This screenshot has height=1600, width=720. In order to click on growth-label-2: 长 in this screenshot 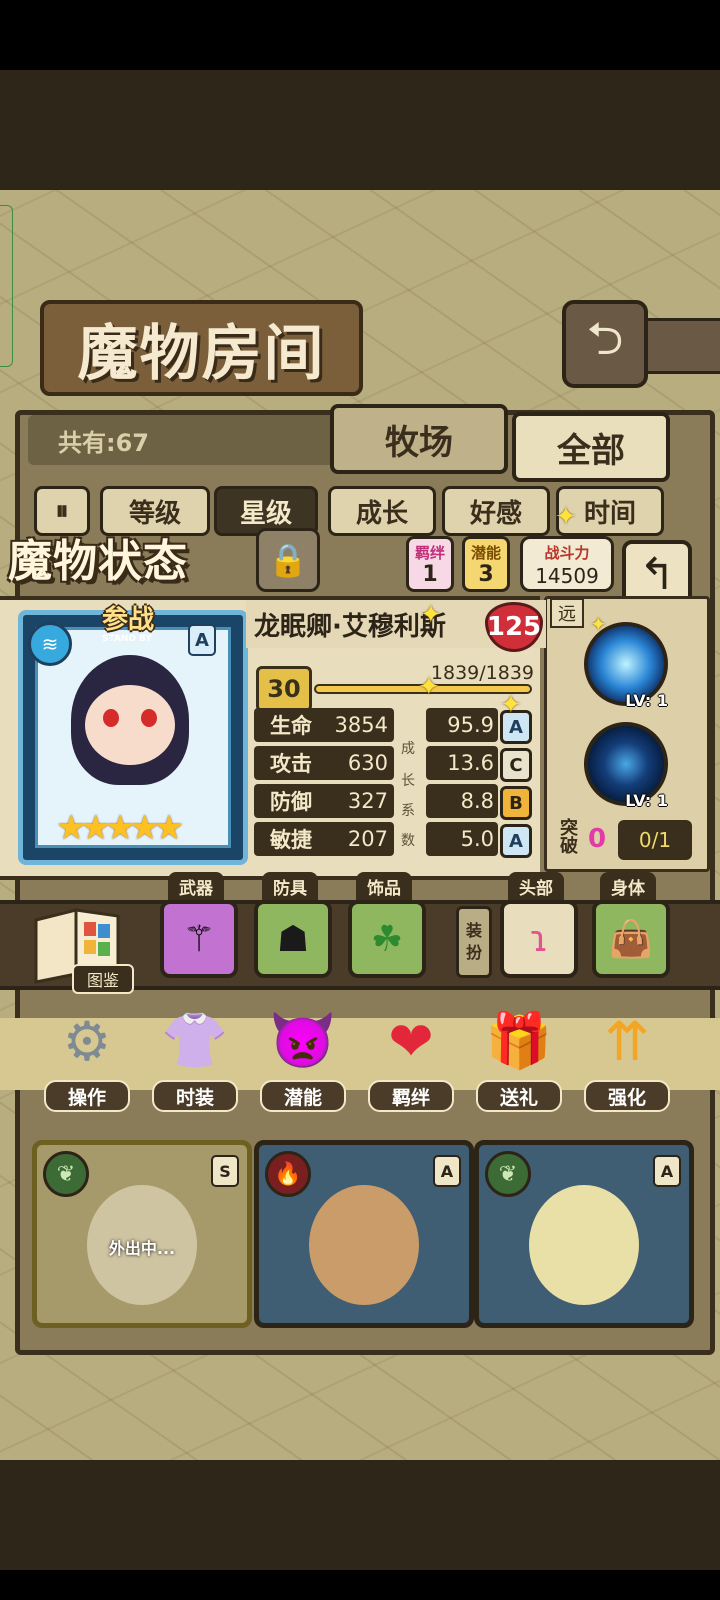, I will do `click(408, 781)`.